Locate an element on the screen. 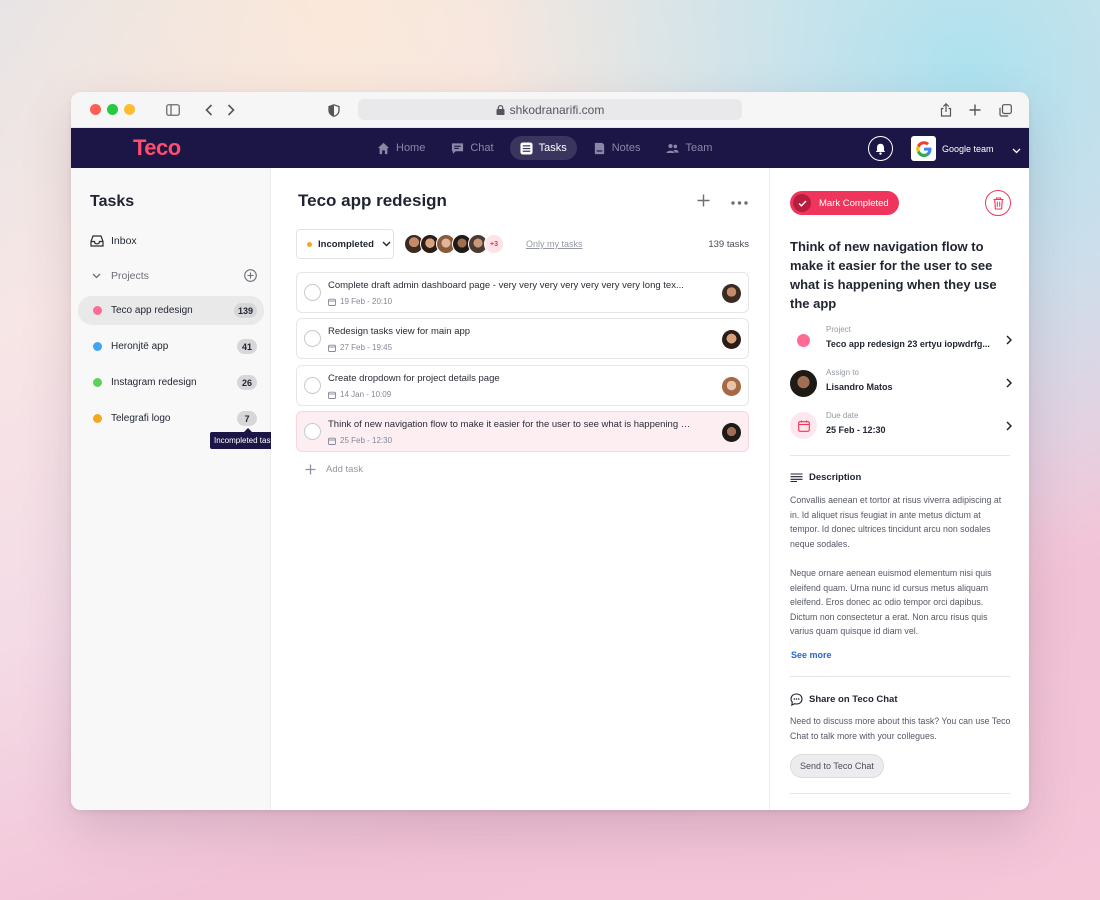 This screenshot has height=900, width=1100. nav-tab-chat: Chat is located at coordinates (472, 148).